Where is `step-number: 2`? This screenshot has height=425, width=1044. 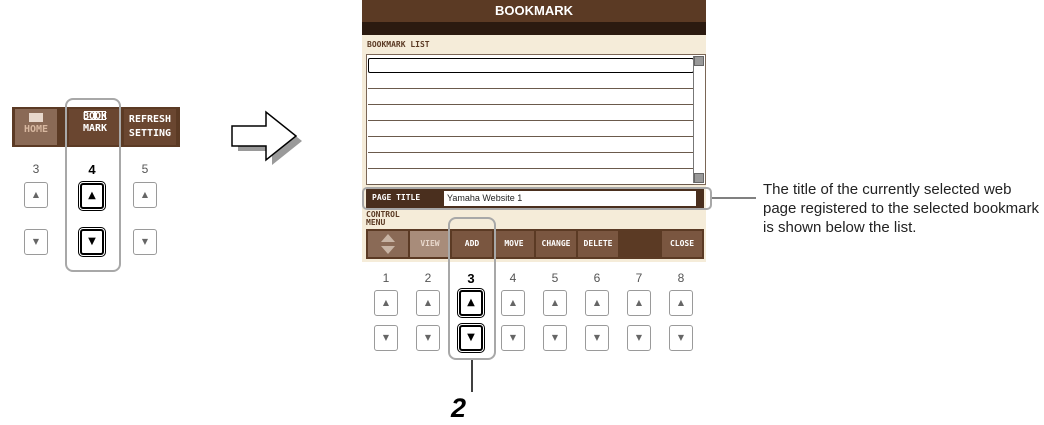 step-number: 2 is located at coordinates (459, 408).